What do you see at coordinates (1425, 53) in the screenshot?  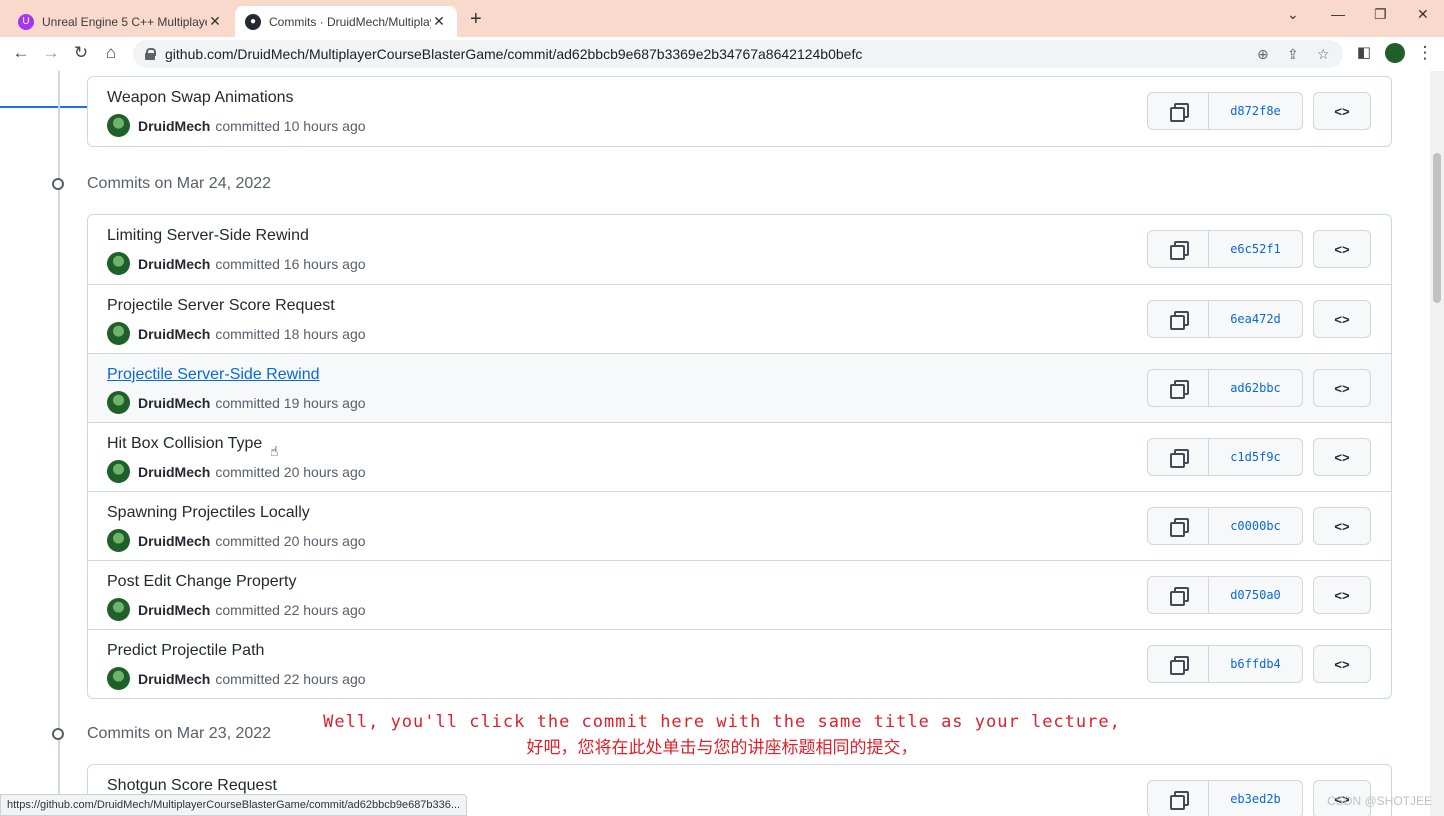 I see `menu-kebab-icon: ⋮` at bounding box center [1425, 53].